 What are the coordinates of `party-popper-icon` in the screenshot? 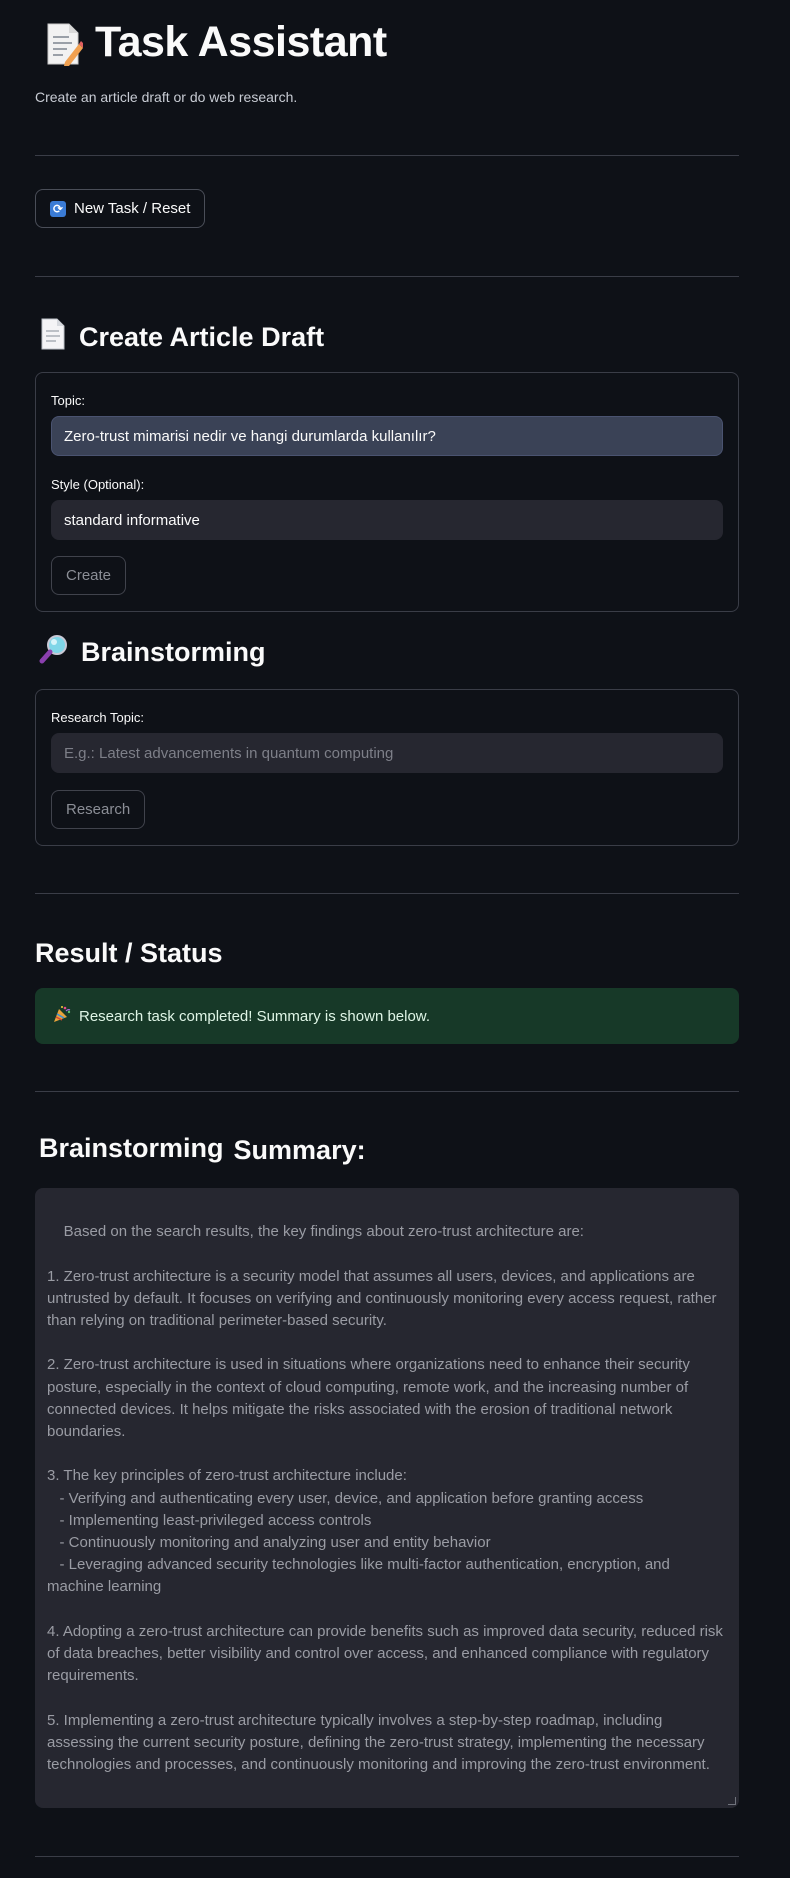 It's located at (62, 1016).